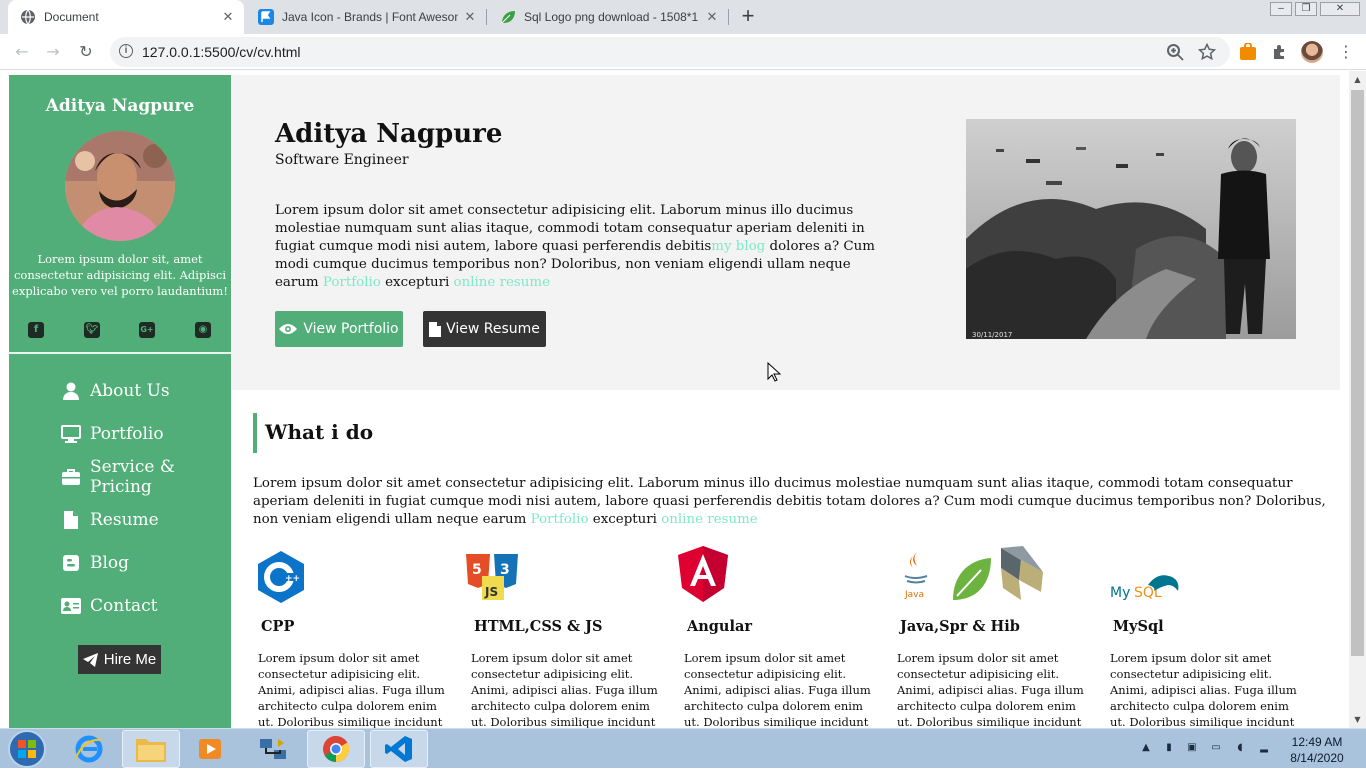 The height and width of the screenshot is (770, 1366). Describe the element at coordinates (147, 330) in the screenshot. I see `google-plus-icon: G+` at that location.